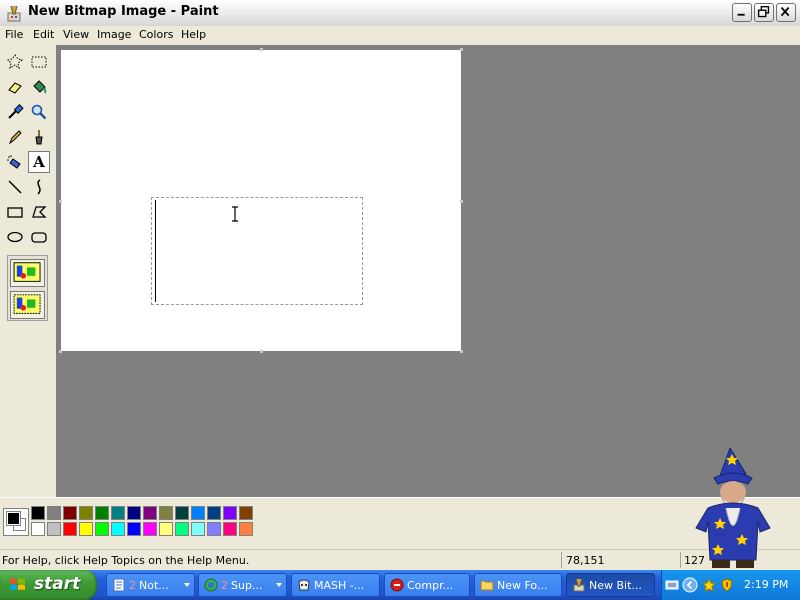 The width and height of the screenshot is (800, 600). What do you see at coordinates (43, 34) in the screenshot?
I see `menu-edit: Edit` at bounding box center [43, 34].